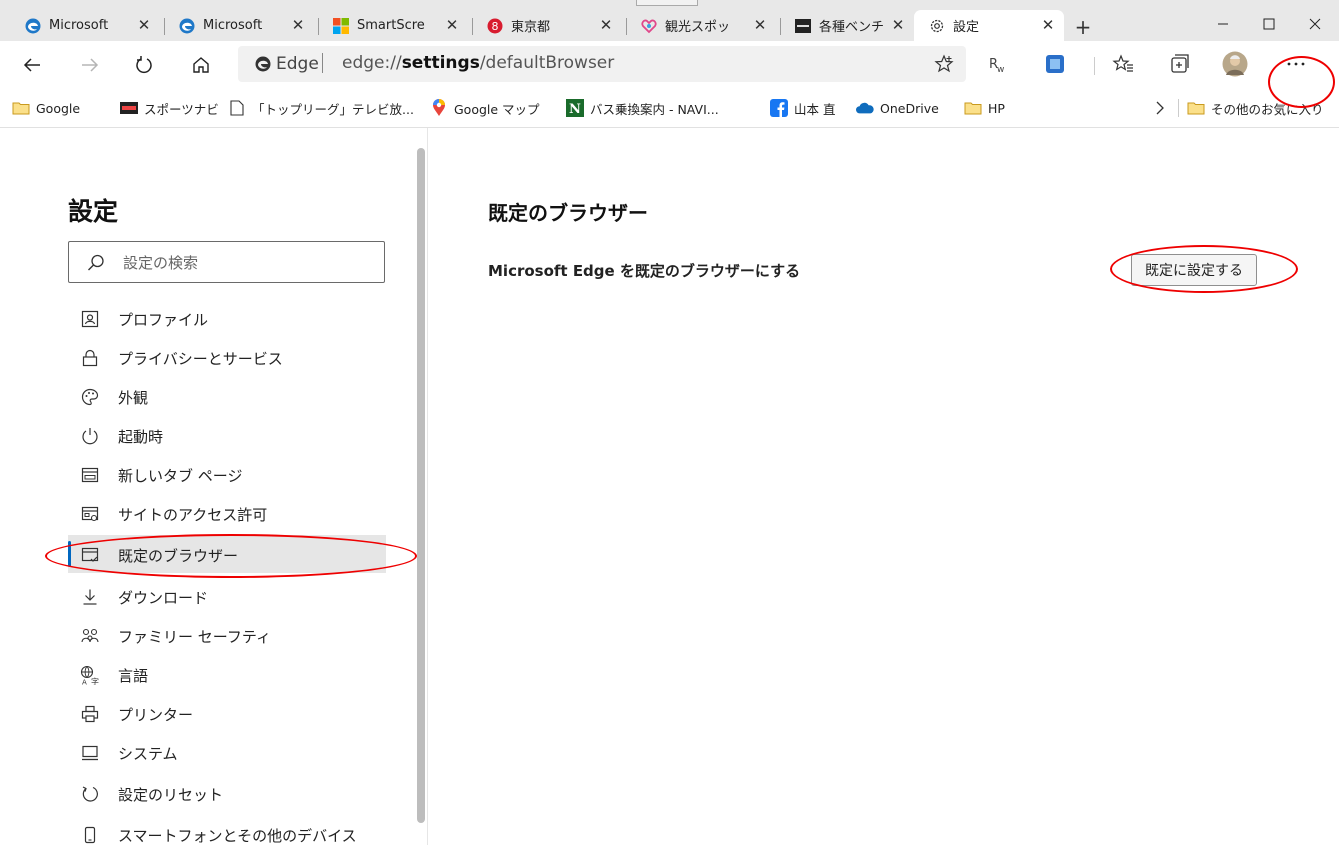 The width and height of the screenshot is (1339, 853). I want to click on svg-text: A, so click(84, 682).